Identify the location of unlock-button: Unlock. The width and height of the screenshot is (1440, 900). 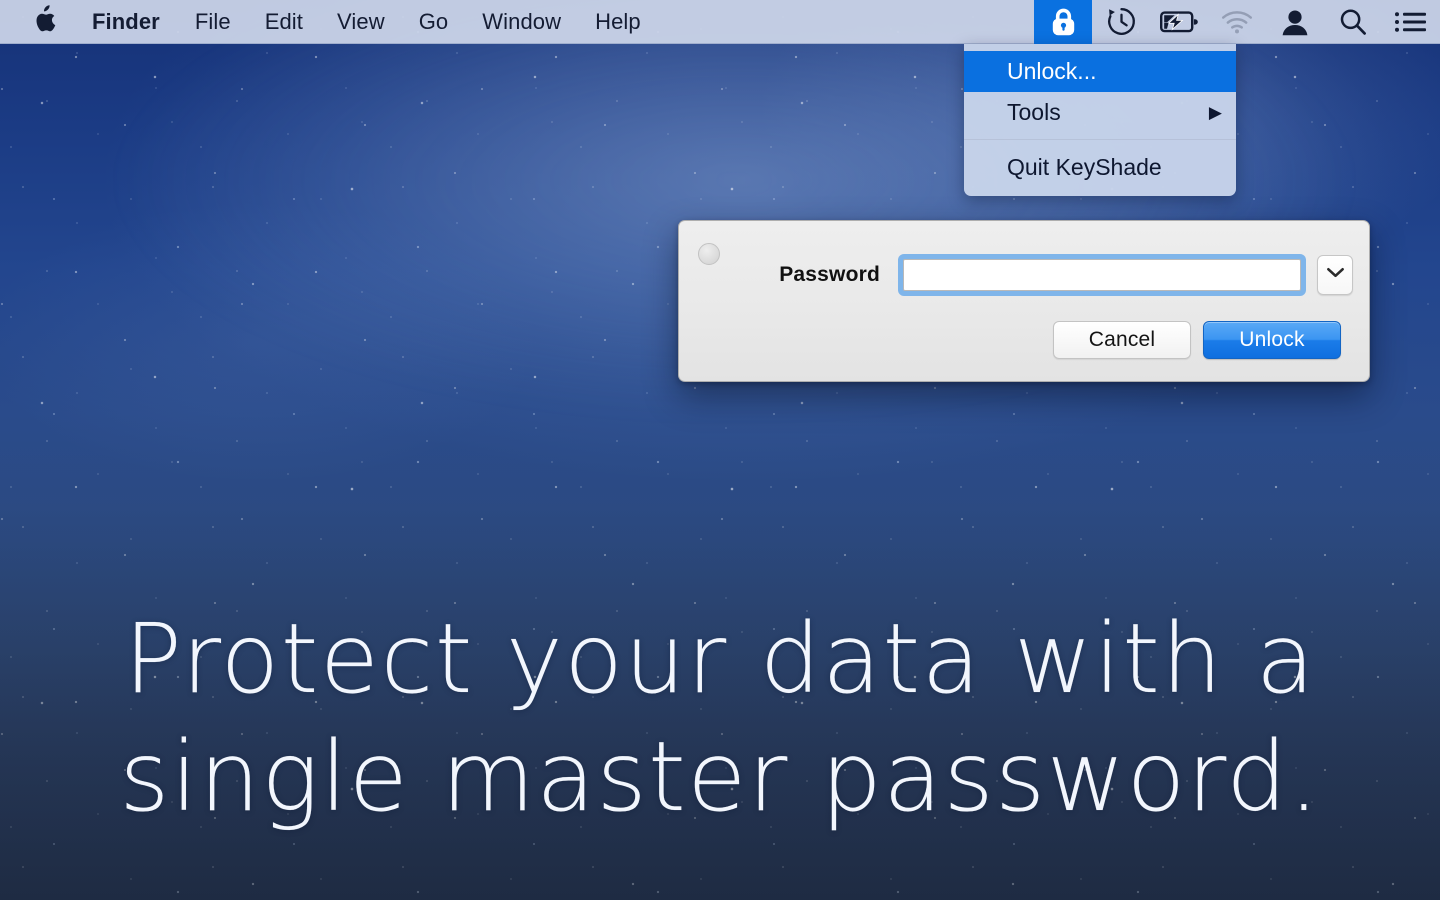
(1272, 340).